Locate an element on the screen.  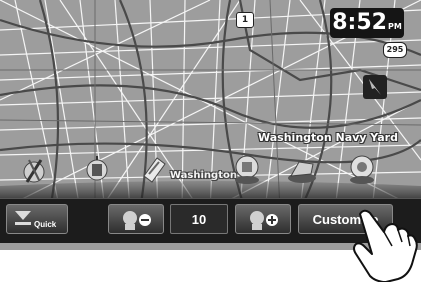
volume-level-display: 10 is located at coordinates (199, 219).